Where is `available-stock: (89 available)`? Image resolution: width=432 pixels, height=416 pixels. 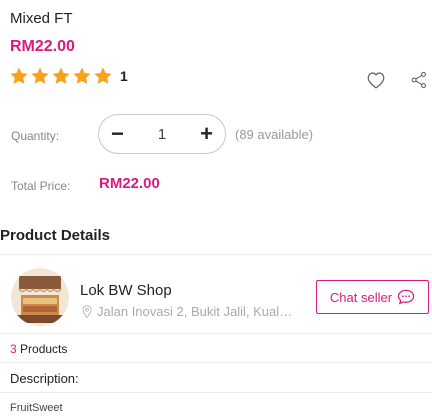
available-stock: (89 available) is located at coordinates (274, 134).